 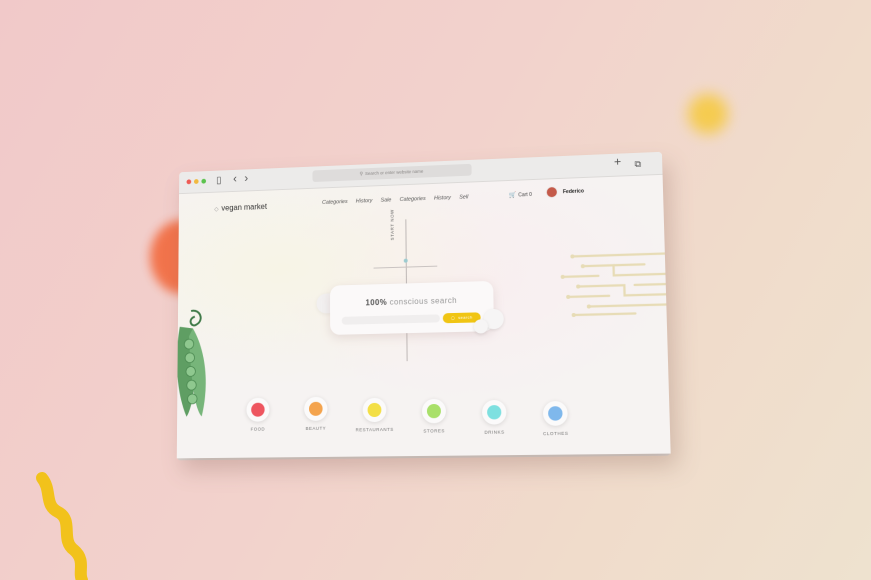 I want to click on nav-item-sale: Sale, so click(x=386, y=200).